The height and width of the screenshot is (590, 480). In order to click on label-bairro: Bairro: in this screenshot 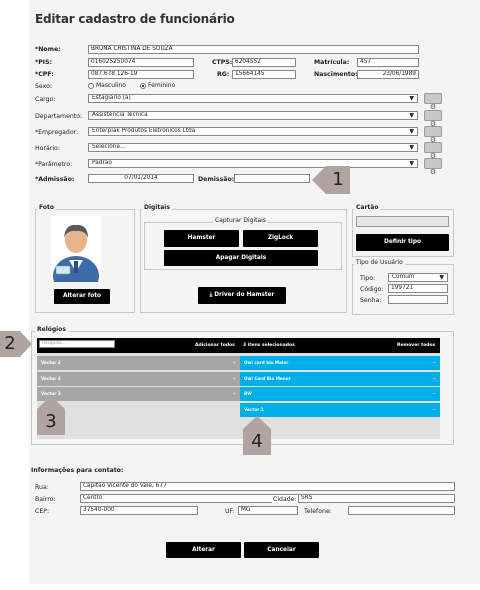, I will do `click(45, 499)`.